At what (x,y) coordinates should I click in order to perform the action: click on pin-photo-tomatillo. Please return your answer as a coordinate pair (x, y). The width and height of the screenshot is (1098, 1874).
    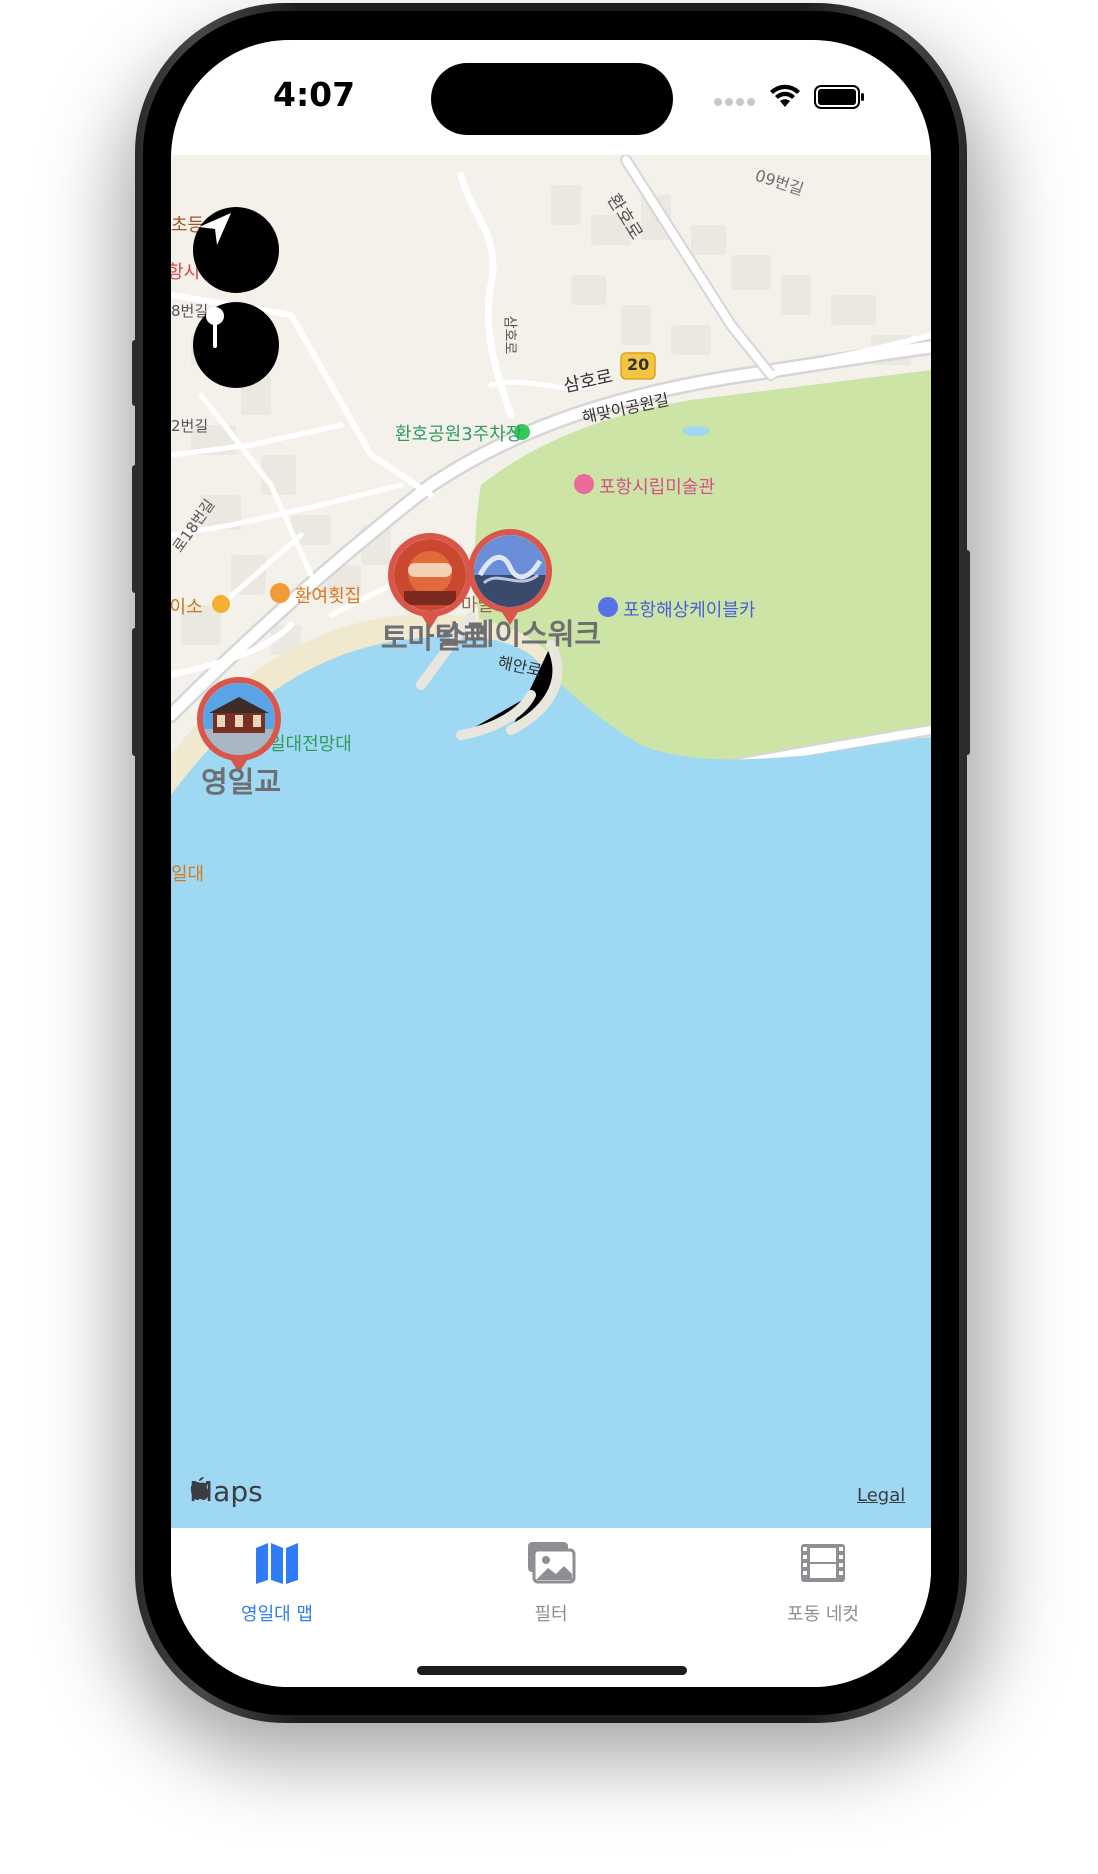
    Looking at the image, I should click on (430, 575).